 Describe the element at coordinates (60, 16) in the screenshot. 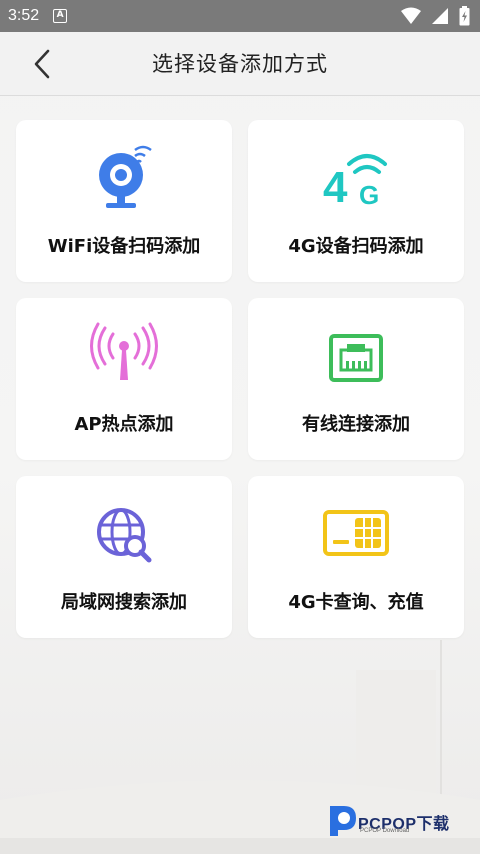

I see `notification-icon: A` at that location.